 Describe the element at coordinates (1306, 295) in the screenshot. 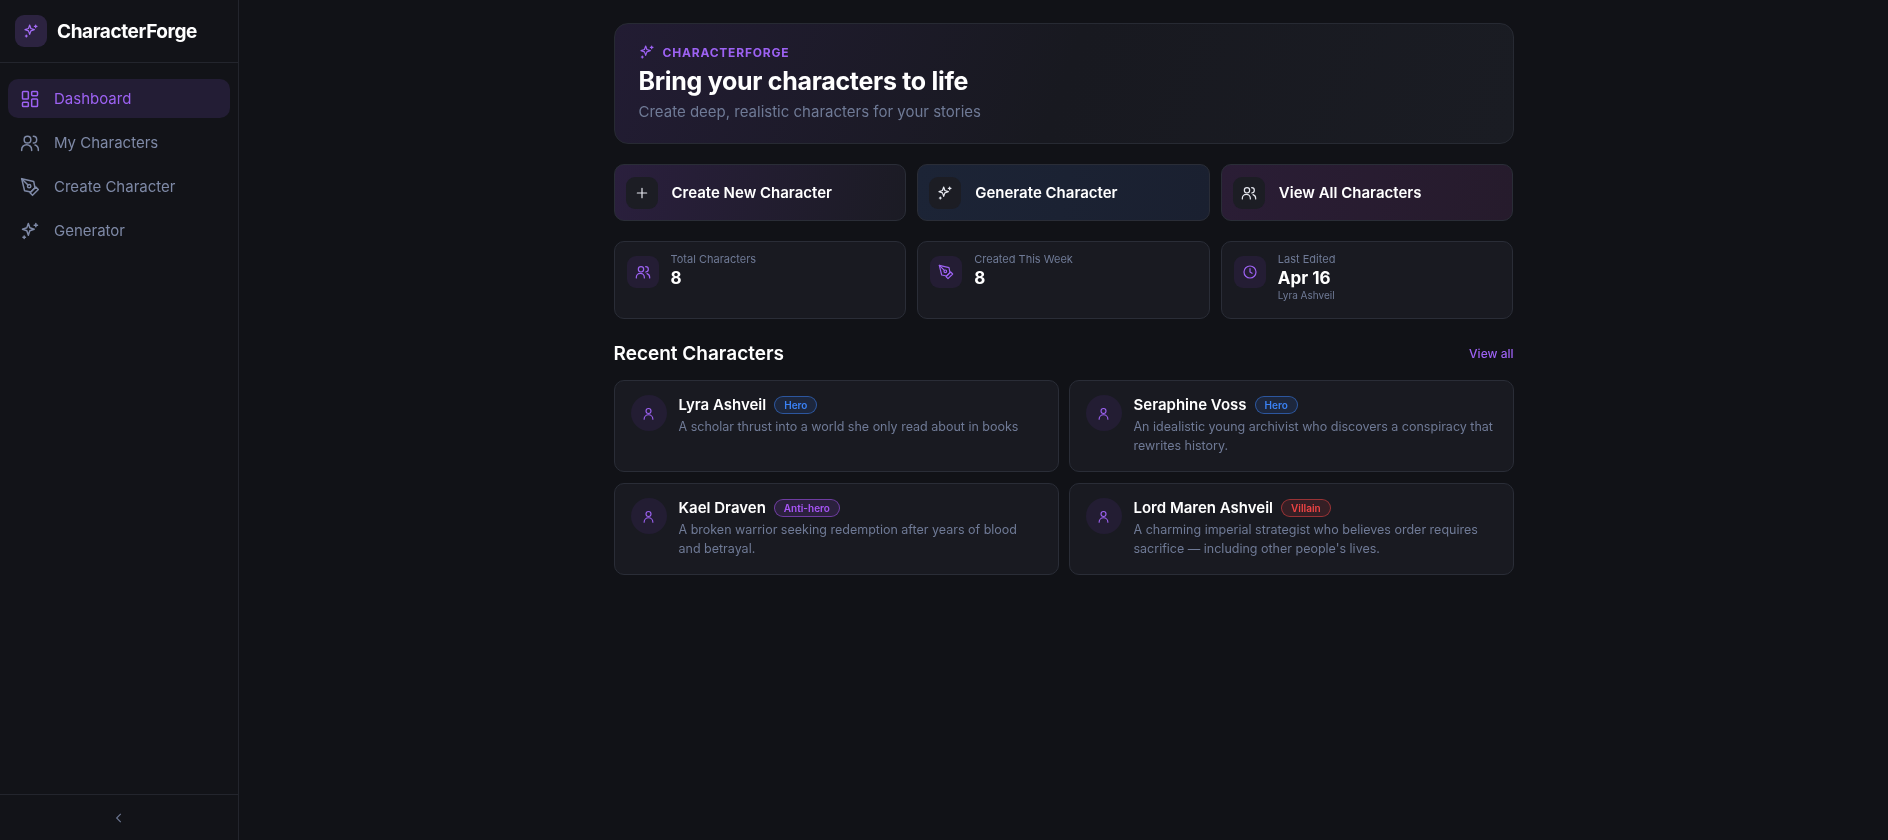

I see `stat-note: Lyra Ashveil` at that location.